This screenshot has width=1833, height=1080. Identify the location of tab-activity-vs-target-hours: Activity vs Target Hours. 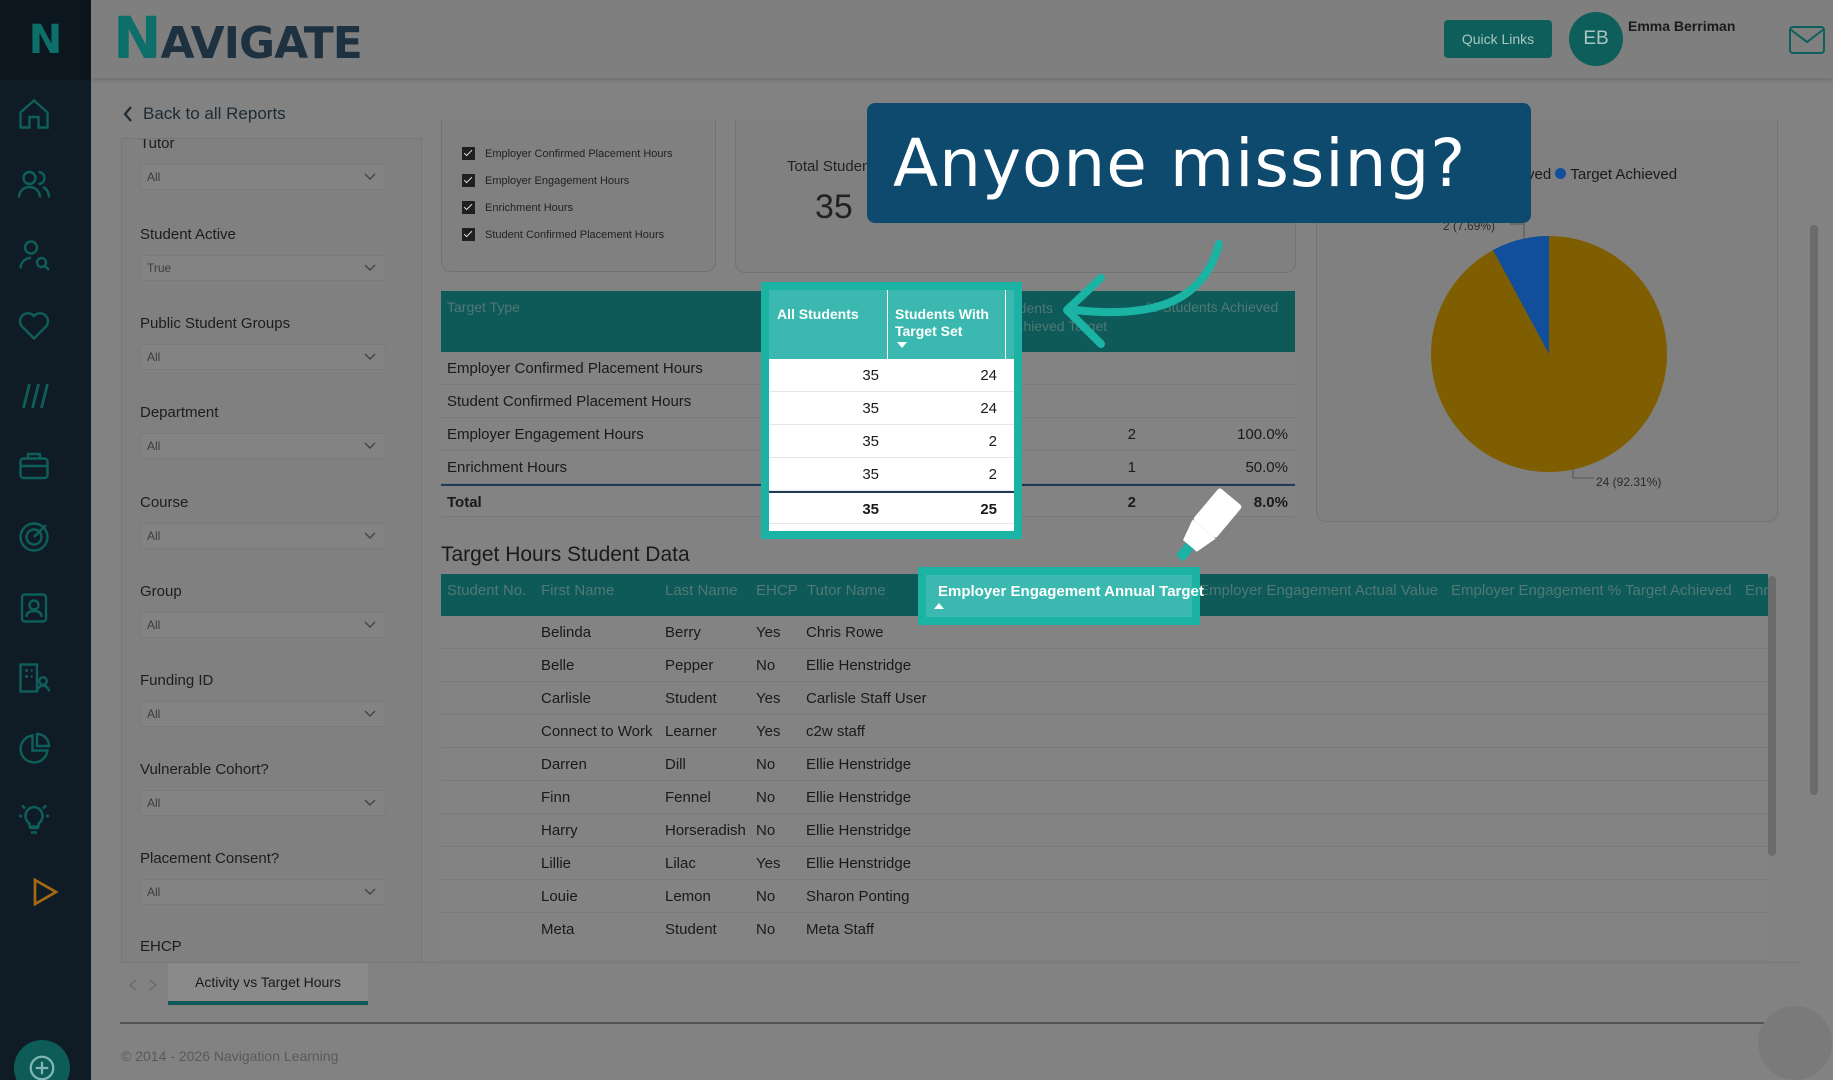
(268, 984).